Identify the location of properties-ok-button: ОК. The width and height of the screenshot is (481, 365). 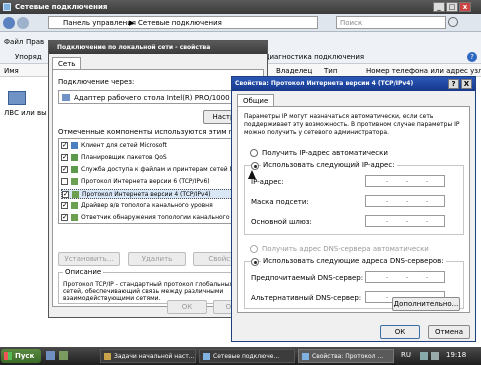
(187, 307).